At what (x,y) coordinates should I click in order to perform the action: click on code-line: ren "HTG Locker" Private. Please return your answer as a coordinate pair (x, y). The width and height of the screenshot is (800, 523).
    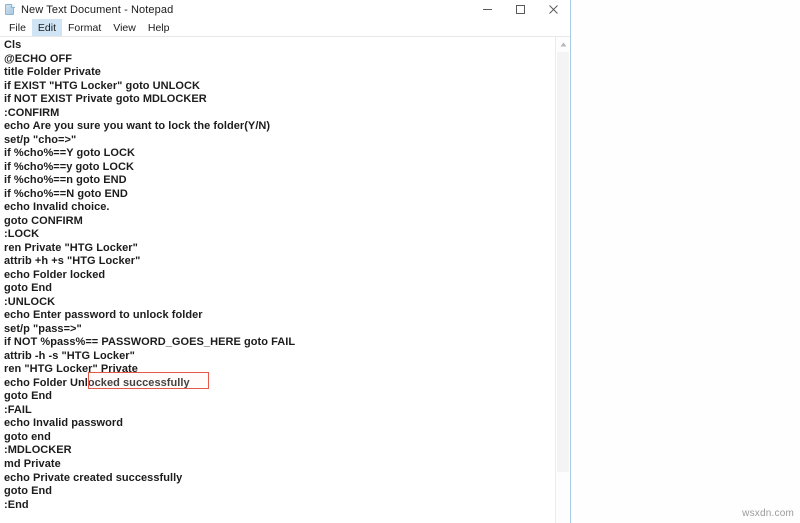
    Looking at the image, I should click on (71, 369).